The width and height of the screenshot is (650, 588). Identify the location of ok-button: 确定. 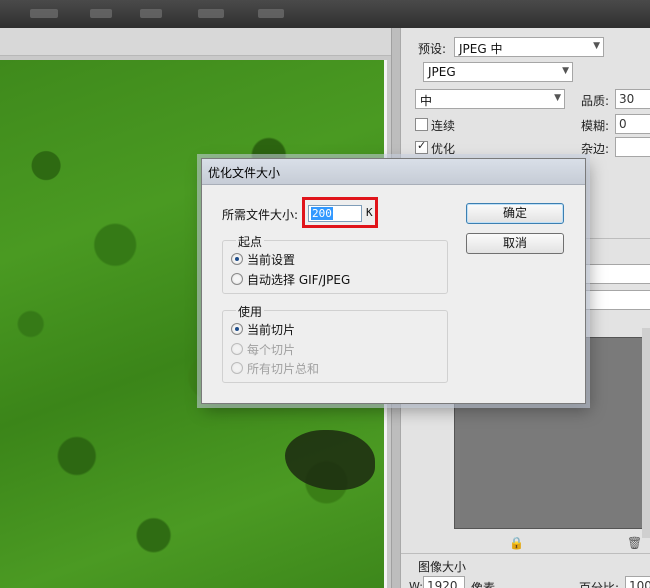
(515, 213).